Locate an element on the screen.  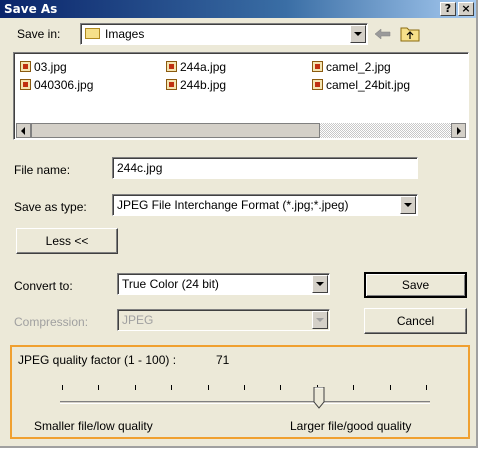
max-quality-label: Larger file/good quality is located at coordinates (351, 426).